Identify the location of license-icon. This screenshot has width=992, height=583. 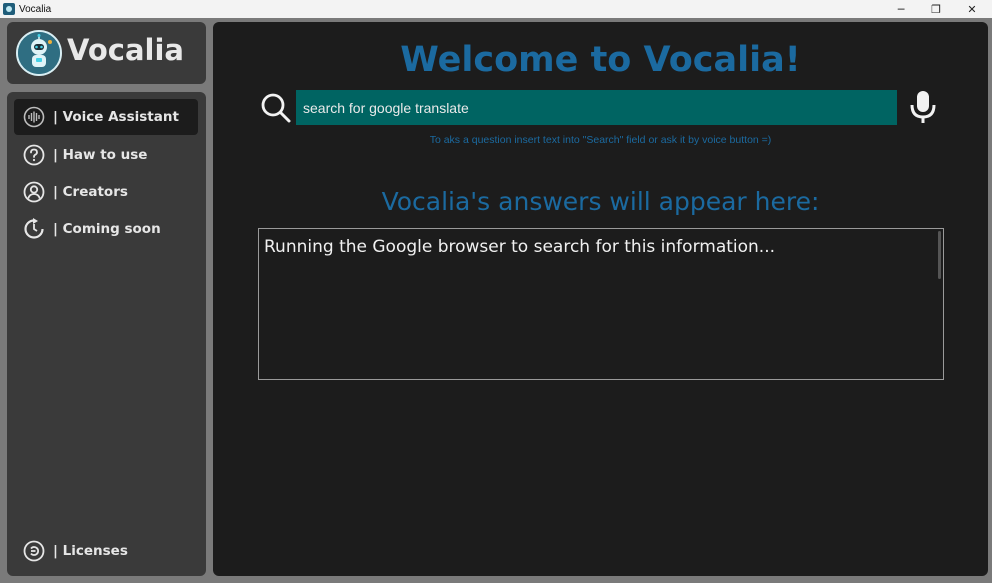
(34, 551).